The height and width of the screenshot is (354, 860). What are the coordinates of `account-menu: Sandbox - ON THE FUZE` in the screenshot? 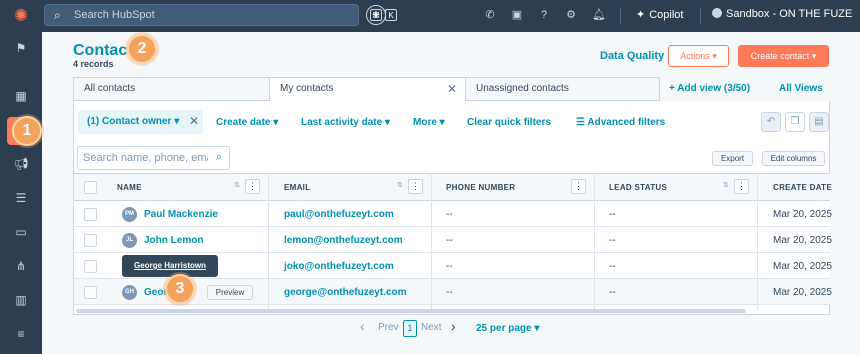 It's located at (782, 14).